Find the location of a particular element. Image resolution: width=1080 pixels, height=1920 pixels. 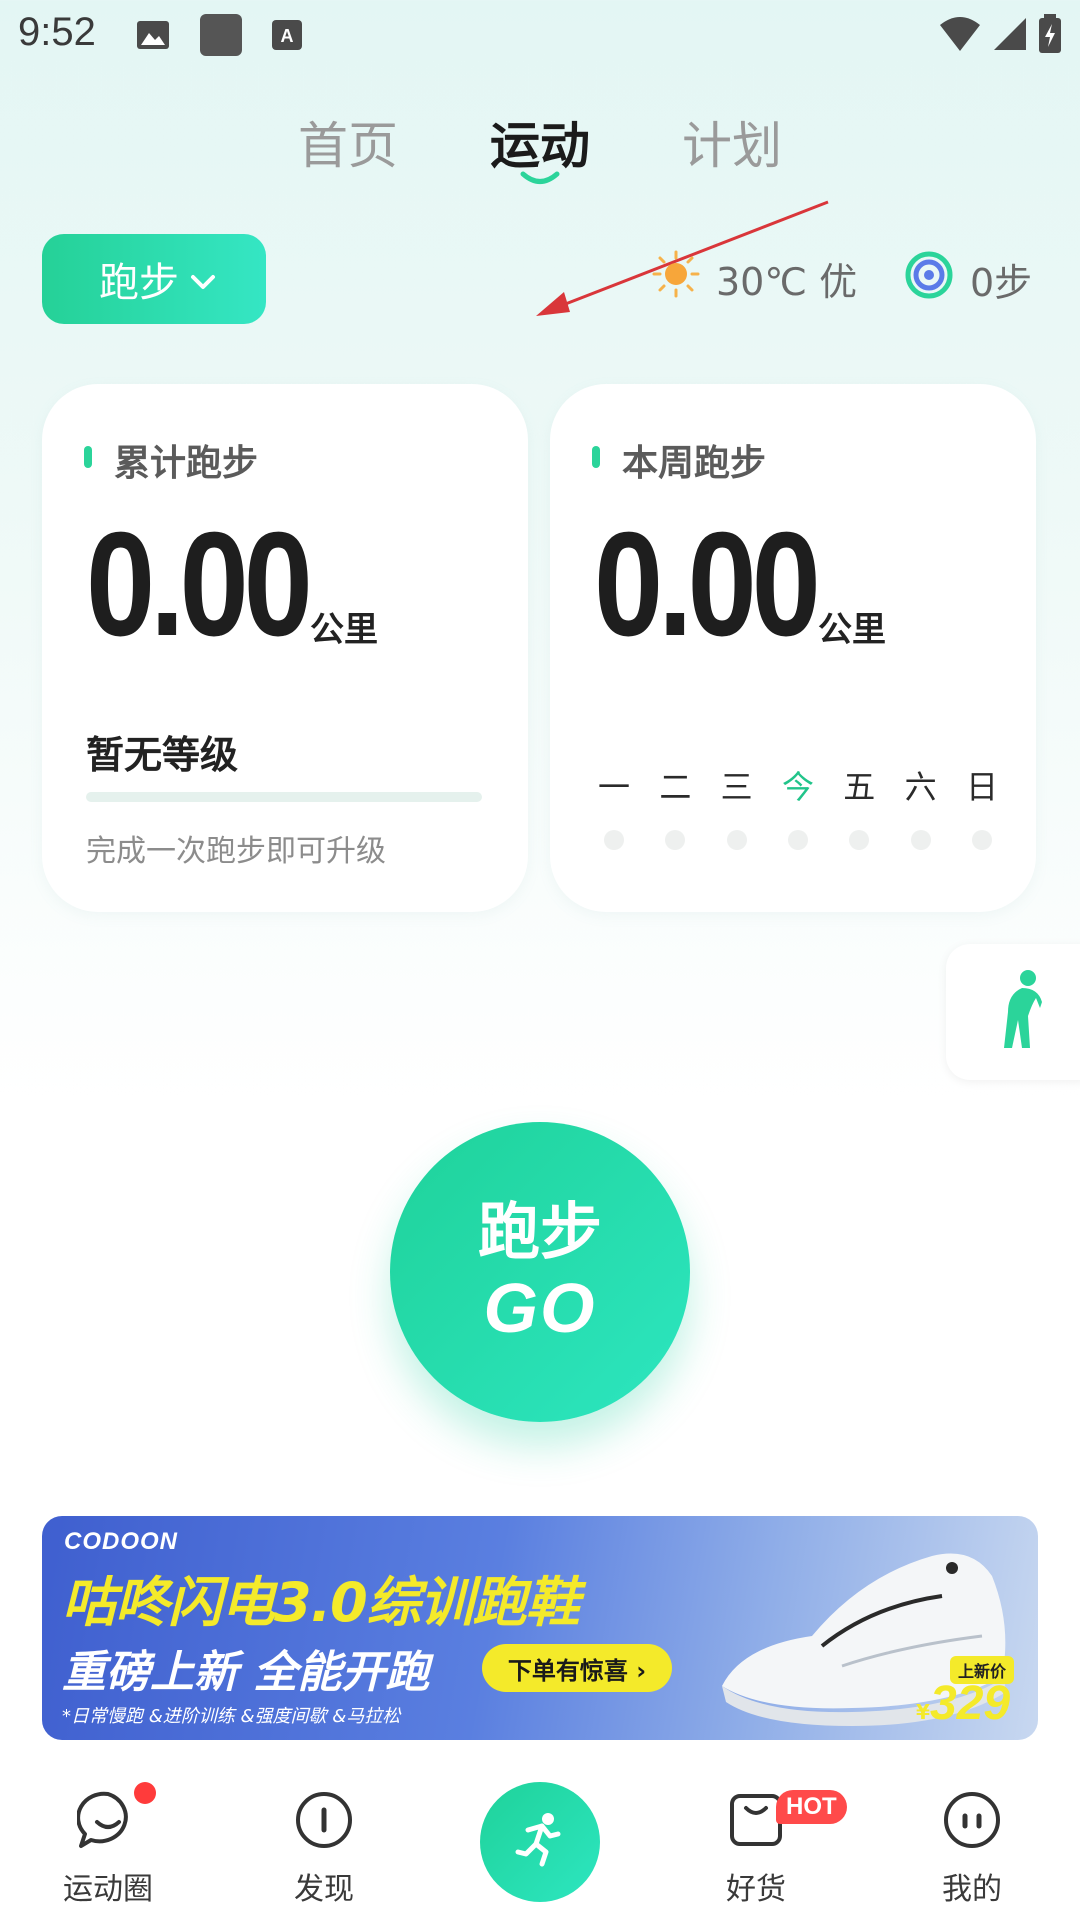

weekday-label: 日 is located at coordinates (981, 787).